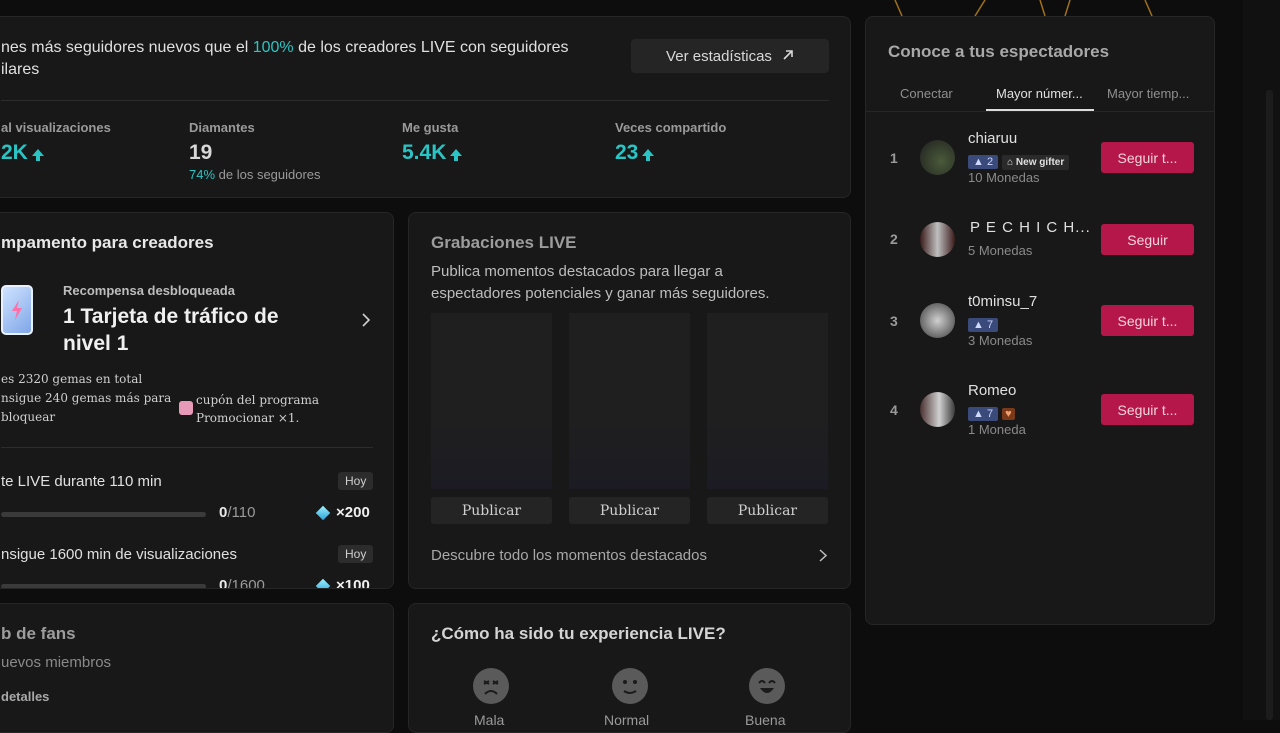  Describe the element at coordinates (237, 512) in the screenshot. I see `task-progress-text: 0/110` at that location.